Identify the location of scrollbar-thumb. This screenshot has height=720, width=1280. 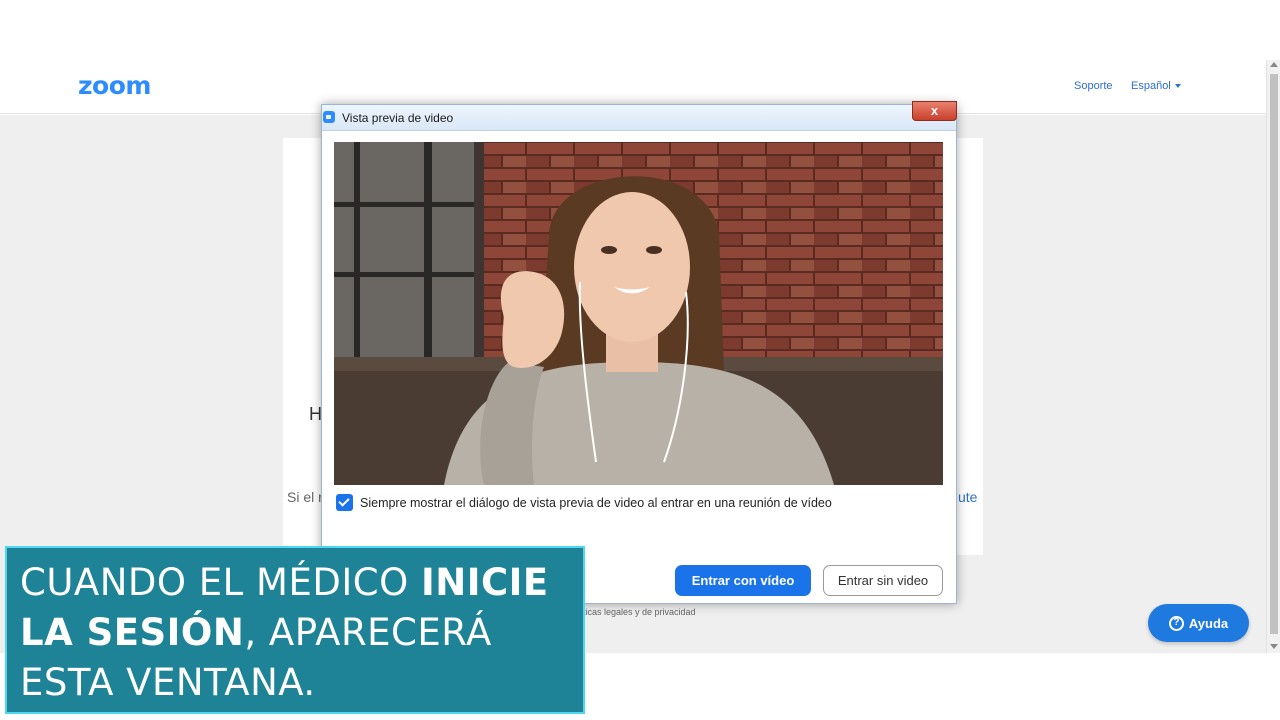
(1274, 354).